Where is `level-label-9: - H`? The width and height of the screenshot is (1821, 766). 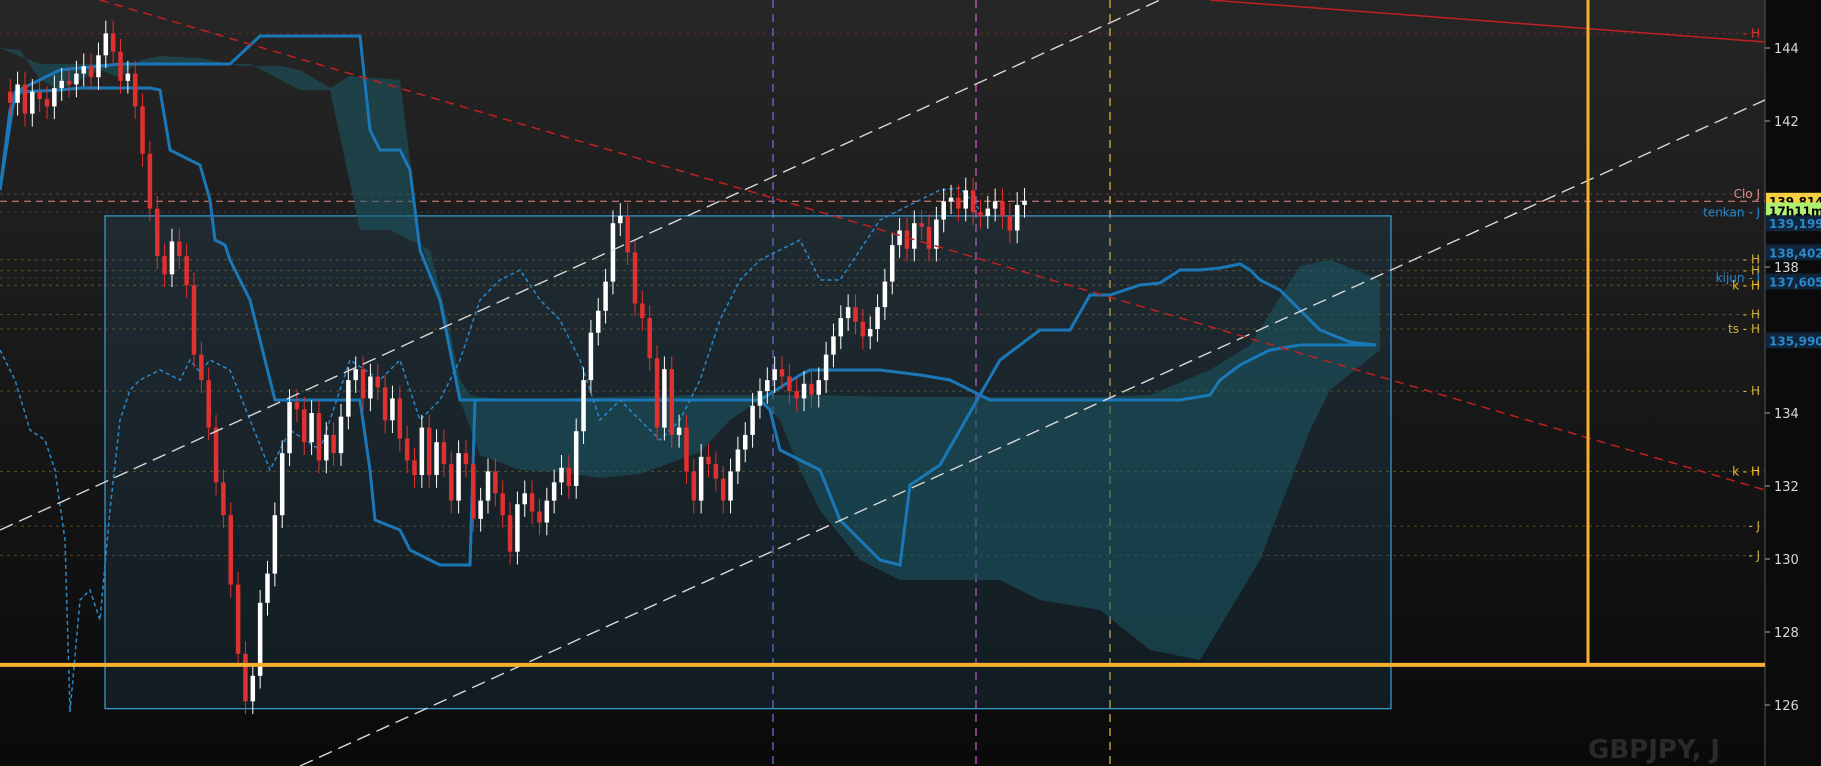 level-label-9: - H is located at coordinates (1751, 391).